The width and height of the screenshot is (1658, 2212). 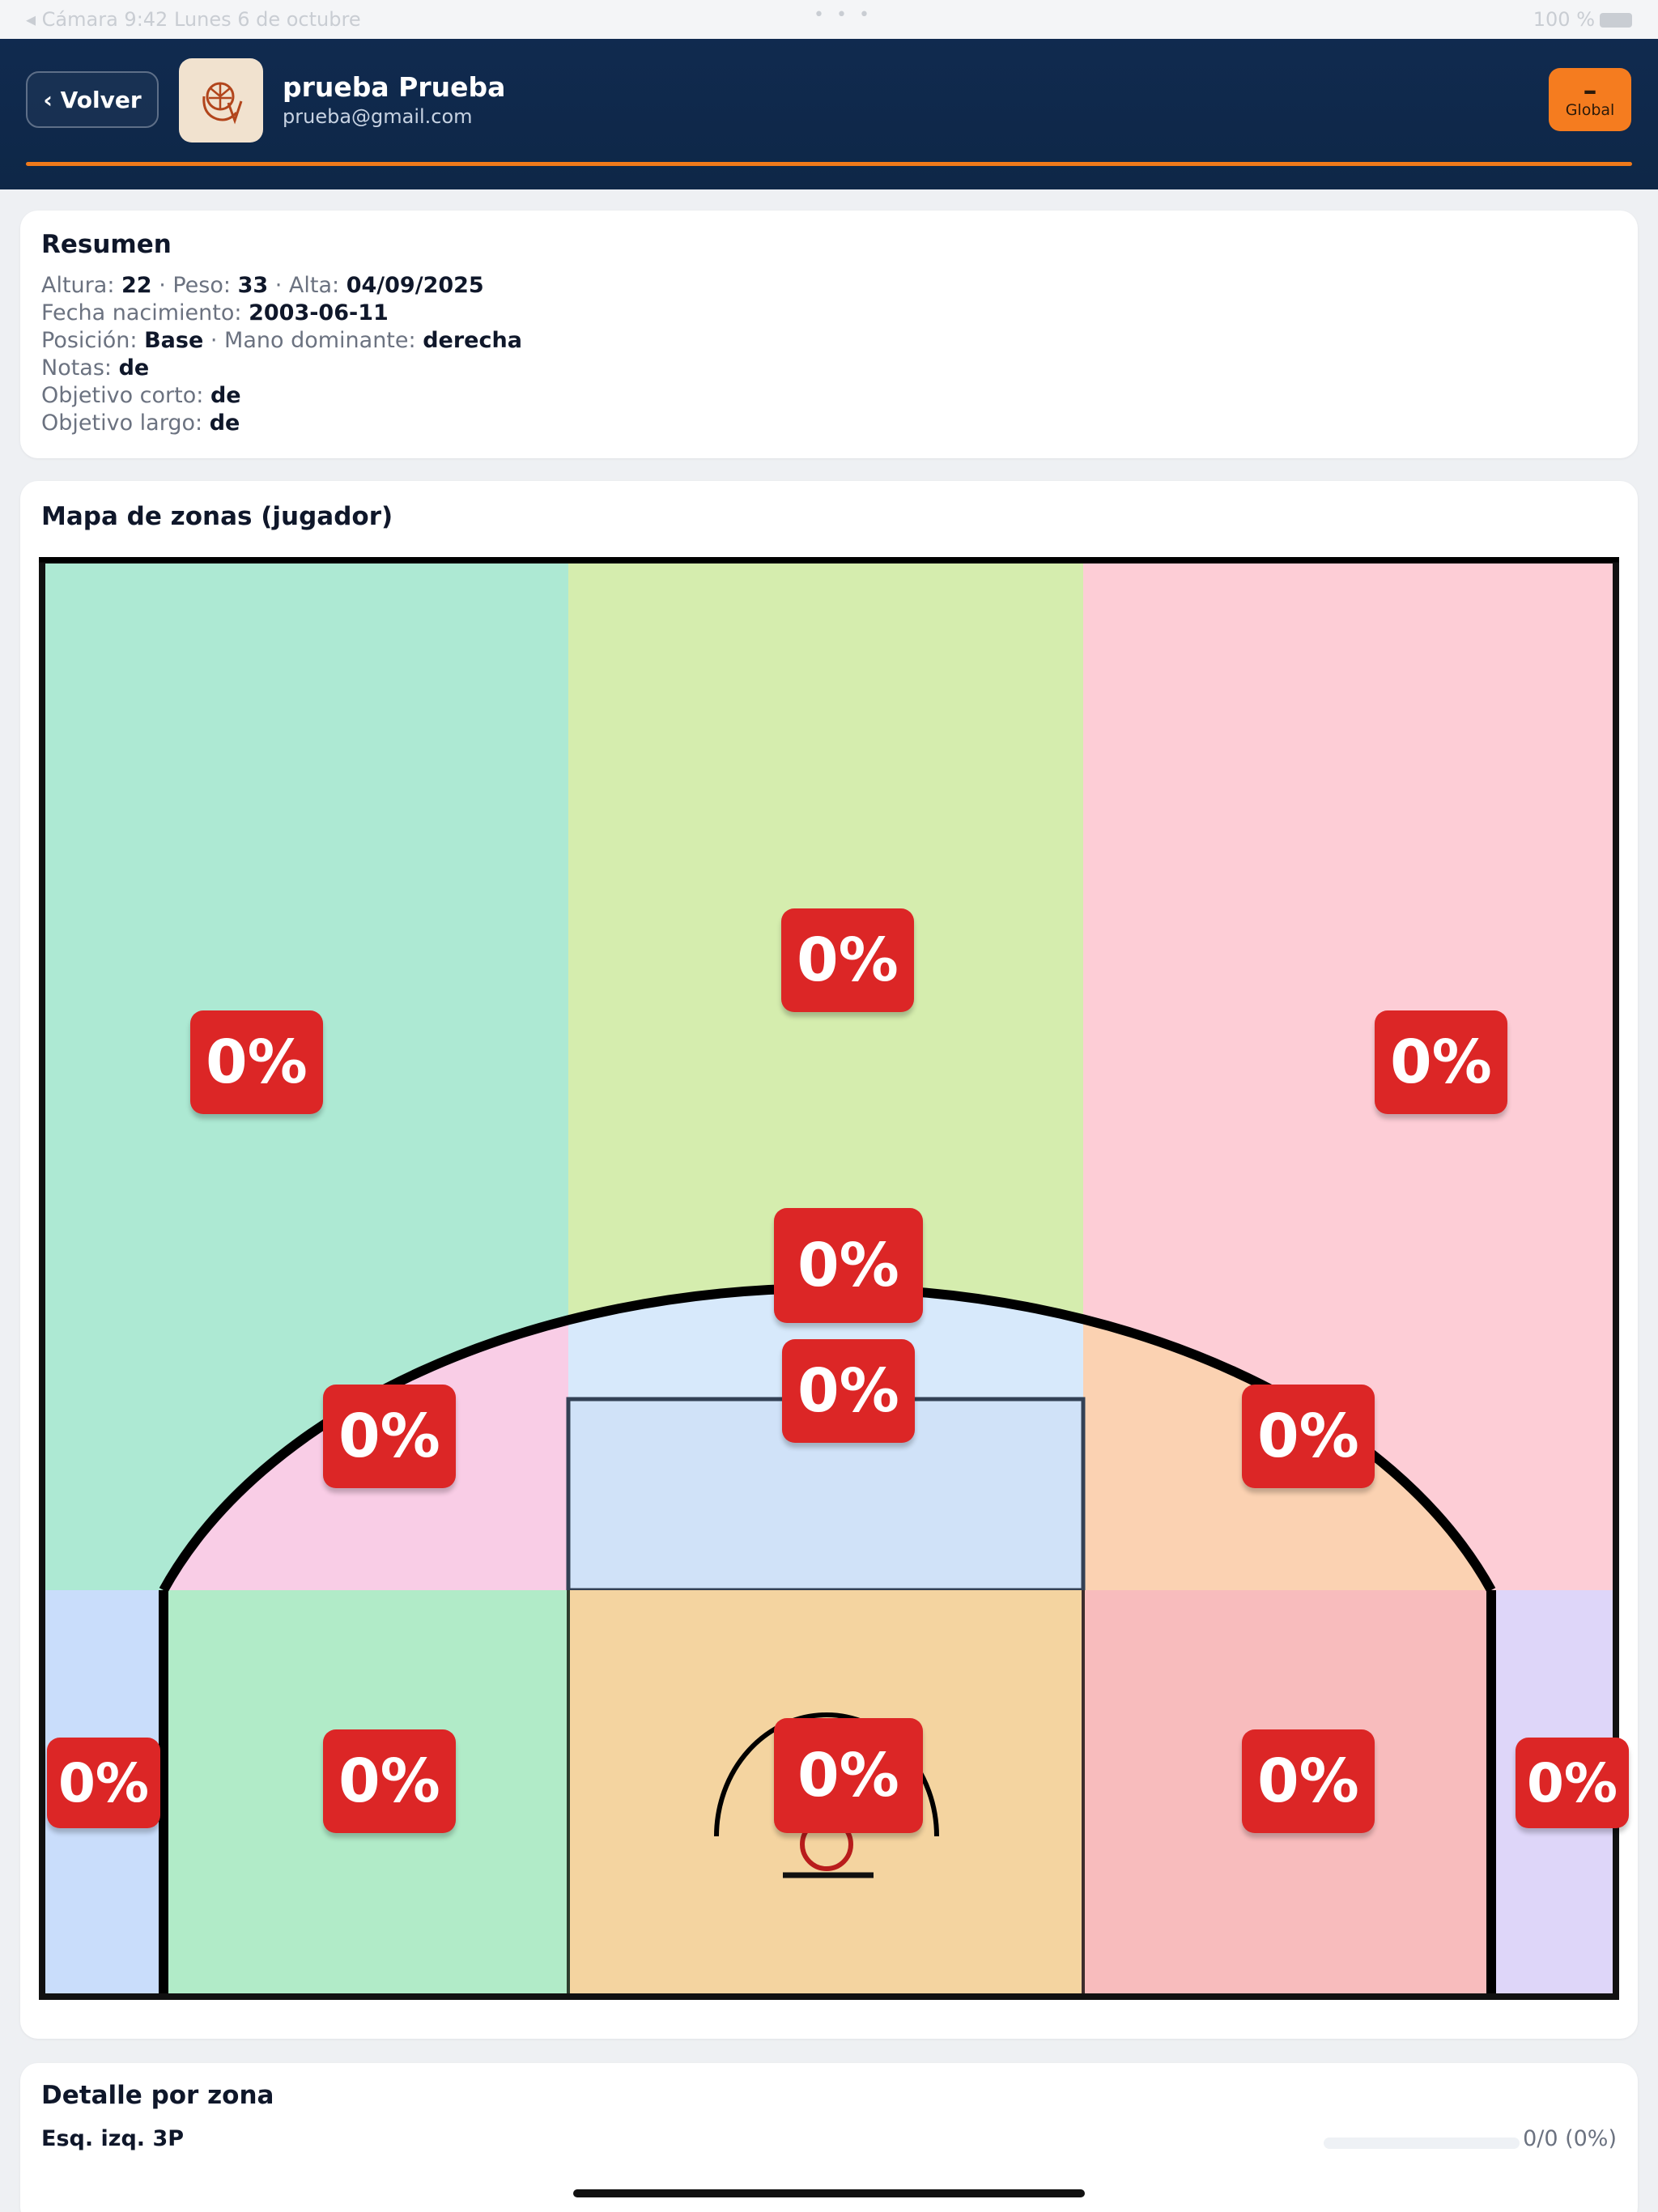 What do you see at coordinates (829, 2193) in the screenshot?
I see `home-indicator` at bounding box center [829, 2193].